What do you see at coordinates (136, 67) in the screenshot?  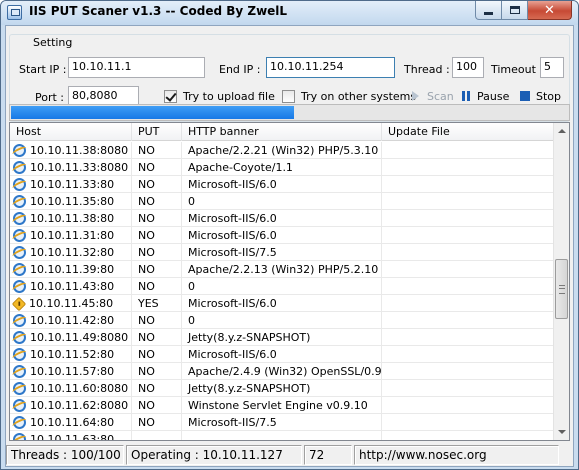 I see `start-ip-input: 10.10.11.1` at bounding box center [136, 67].